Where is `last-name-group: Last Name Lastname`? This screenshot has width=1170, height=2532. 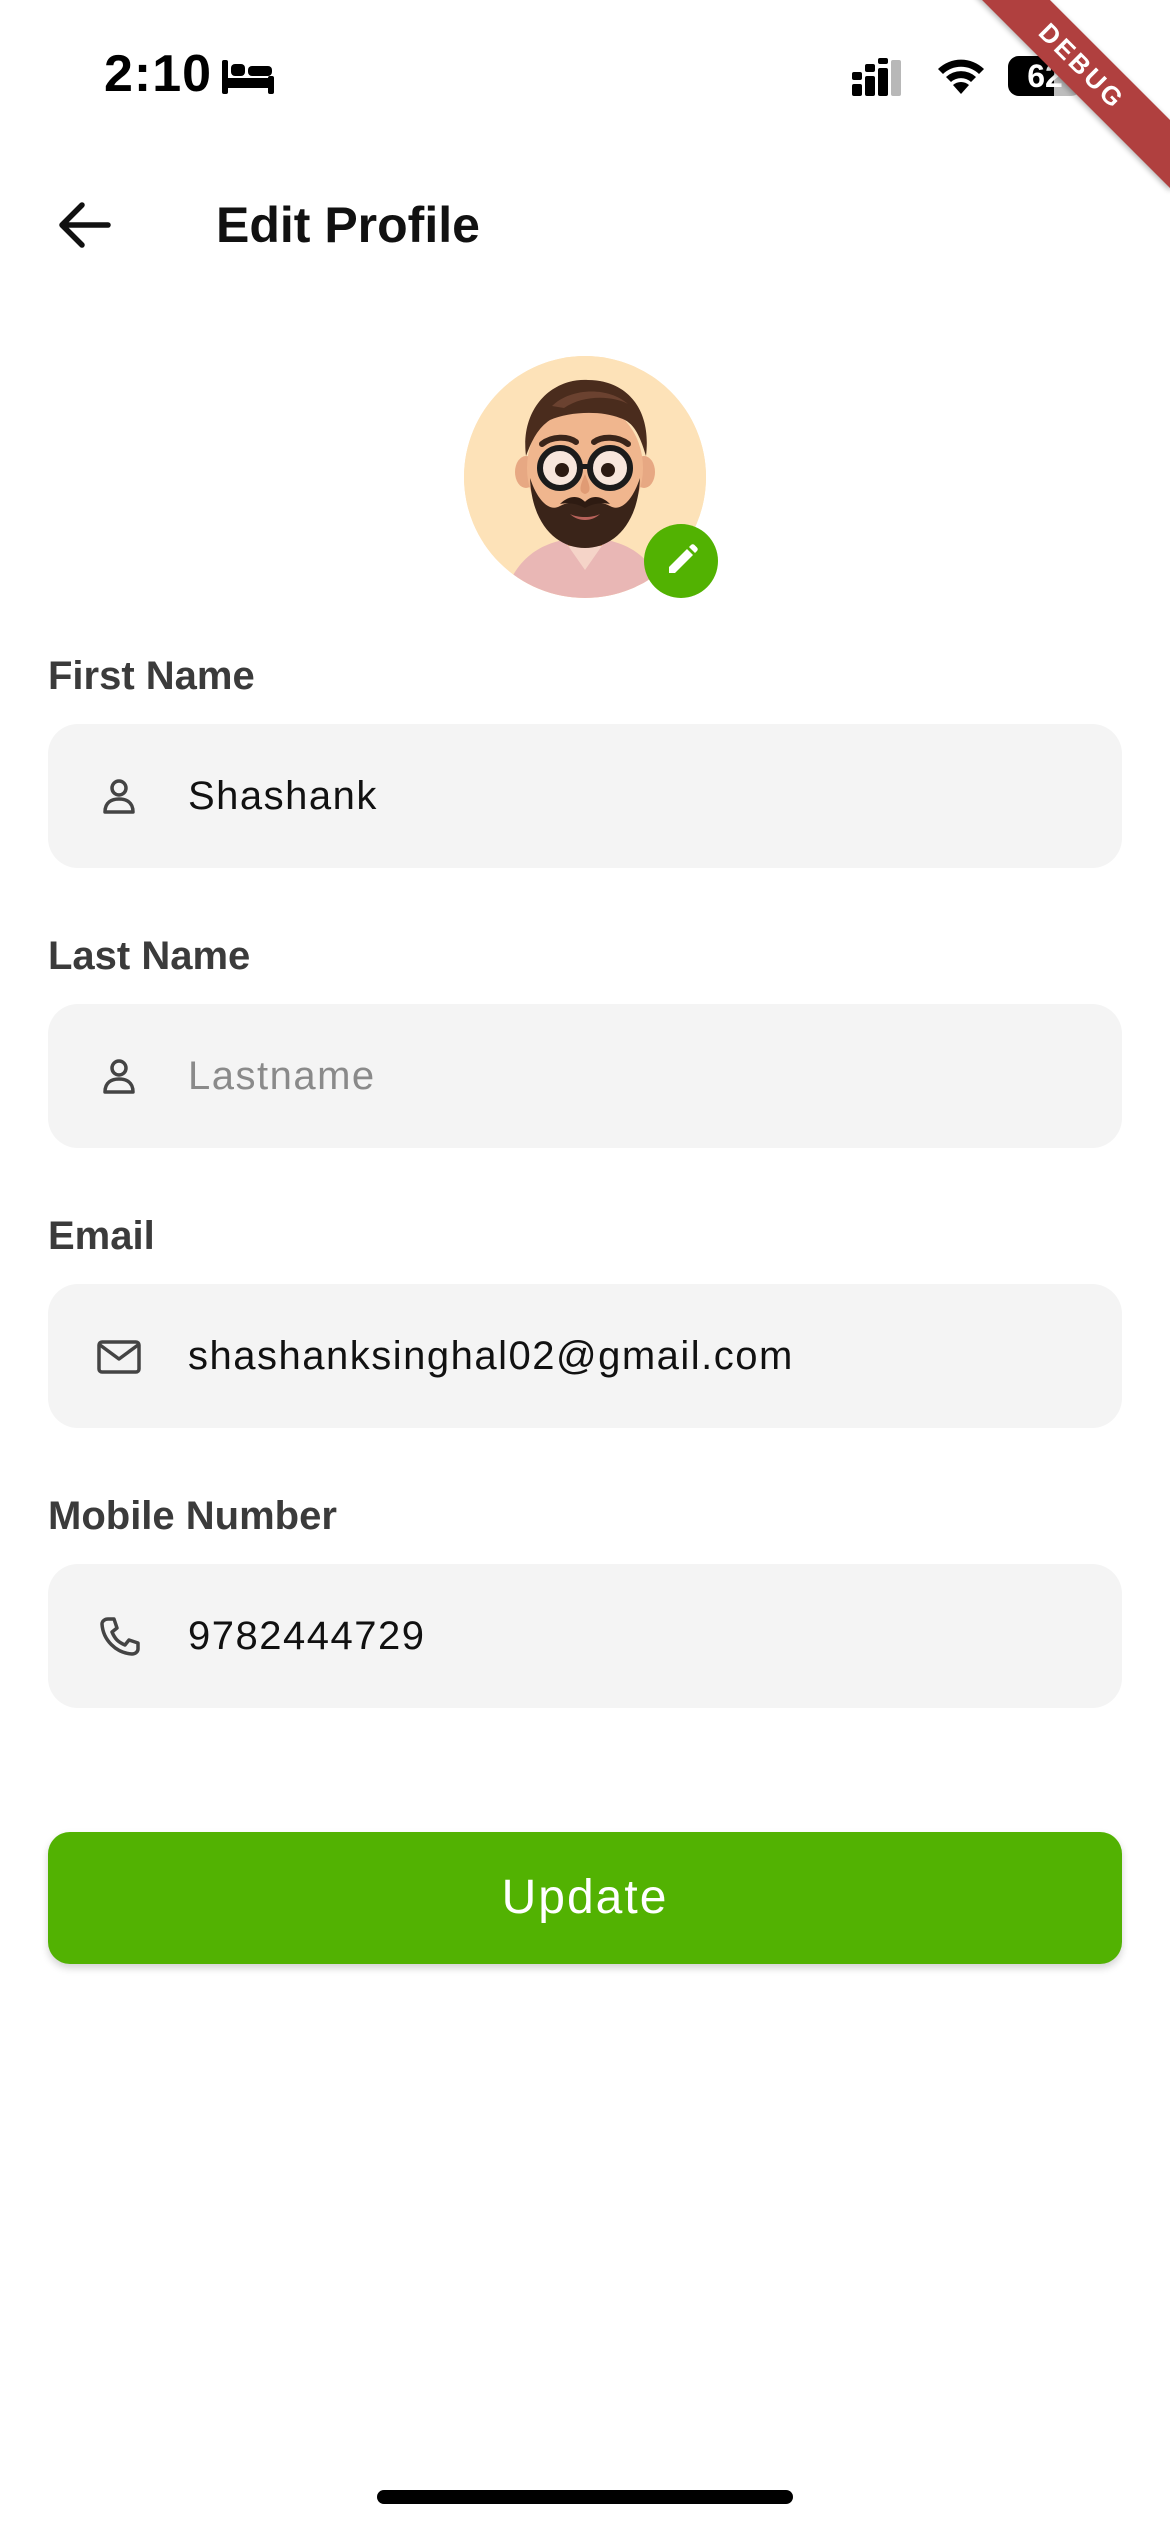
last-name-group: Last Name Lastname is located at coordinates (585, 1032).